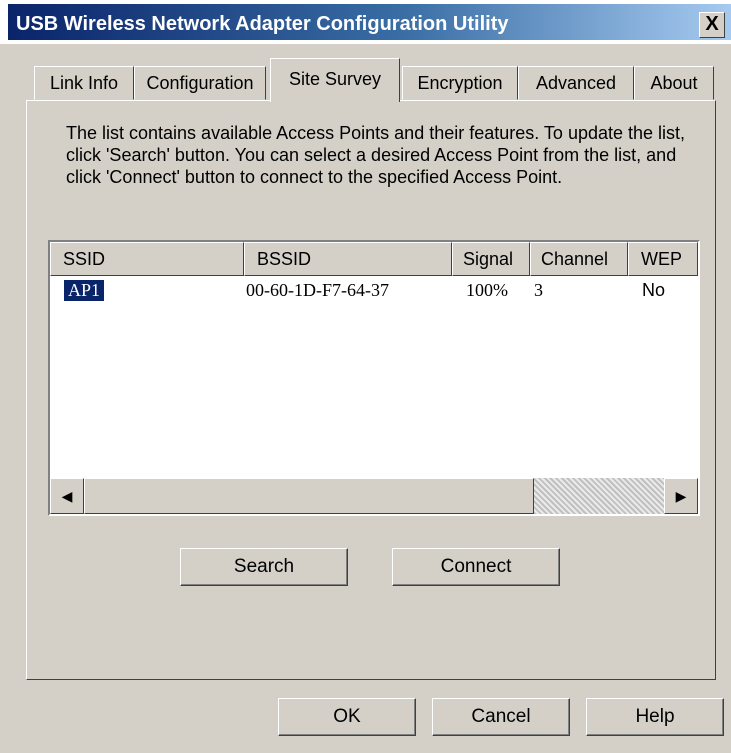  I want to click on scroll-thumb, so click(309, 496).